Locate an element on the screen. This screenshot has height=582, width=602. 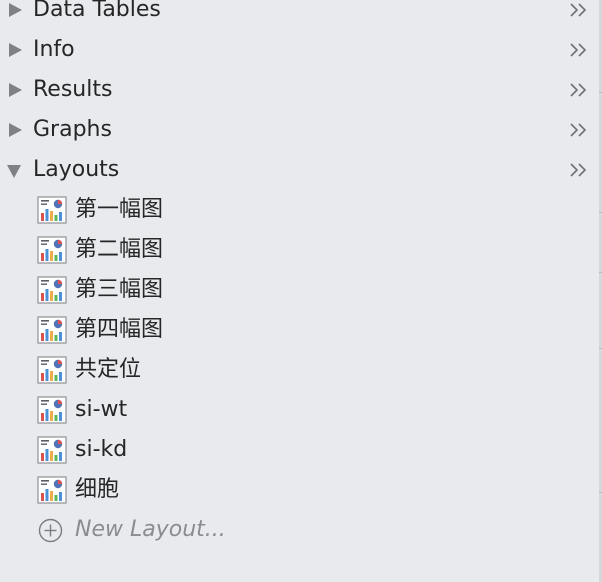
layout-item: 第一幅图 is located at coordinates (299, 210).